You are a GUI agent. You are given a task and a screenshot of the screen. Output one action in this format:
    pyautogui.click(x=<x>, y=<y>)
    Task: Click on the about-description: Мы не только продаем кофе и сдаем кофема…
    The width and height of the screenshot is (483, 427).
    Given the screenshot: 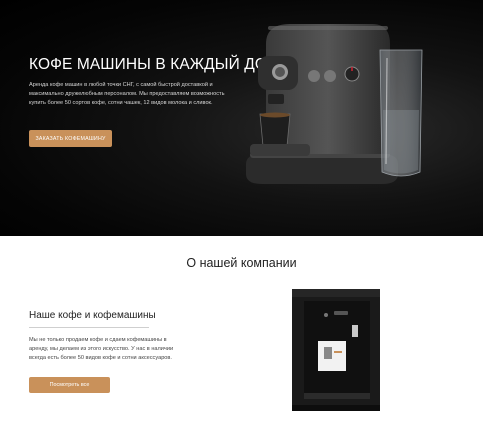 What is the action you would take?
    pyautogui.click(x=101, y=349)
    